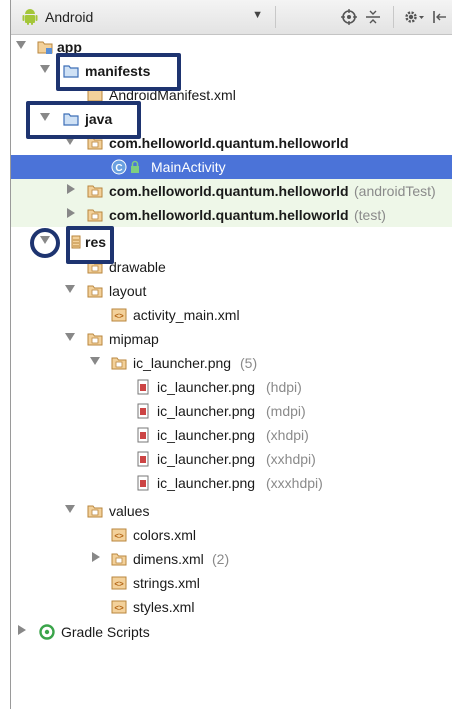 The width and height of the screenshot is (452, 709). What do you see at coordinates (164, 607) in the screenshot?
I see `tree-node-label: styles.xml` at bounding box center [164, 607].